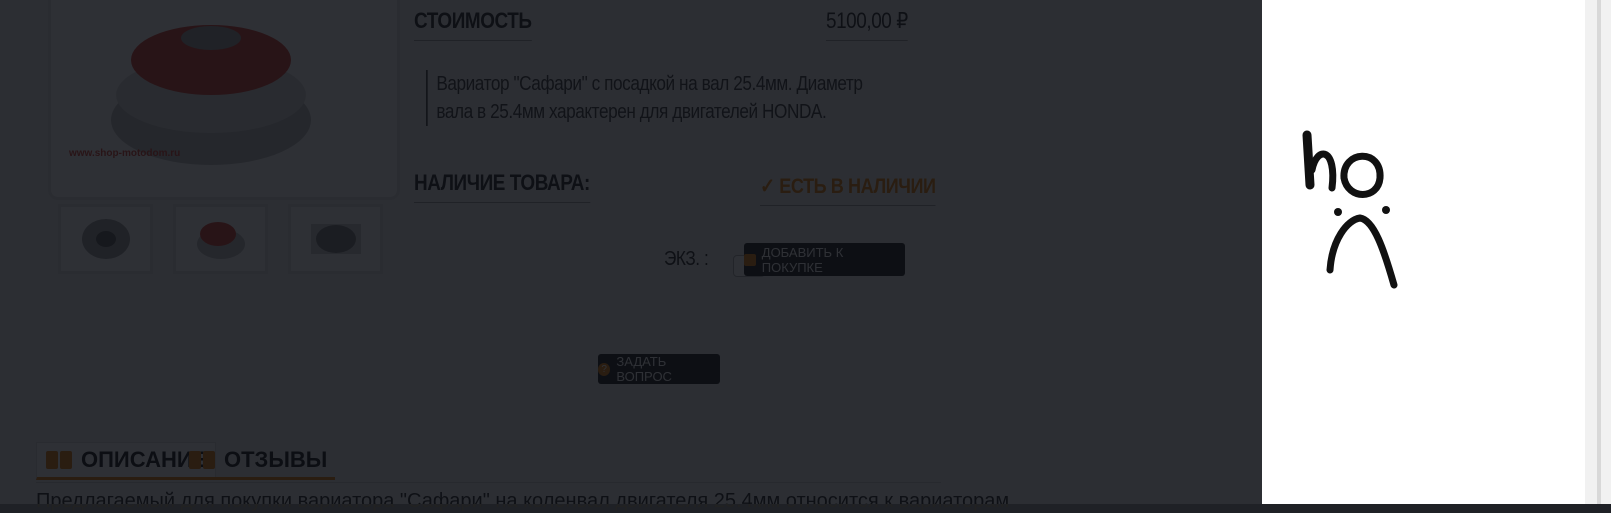  I want to click on price-value: 5100,00 ₽, so click(867, 24).